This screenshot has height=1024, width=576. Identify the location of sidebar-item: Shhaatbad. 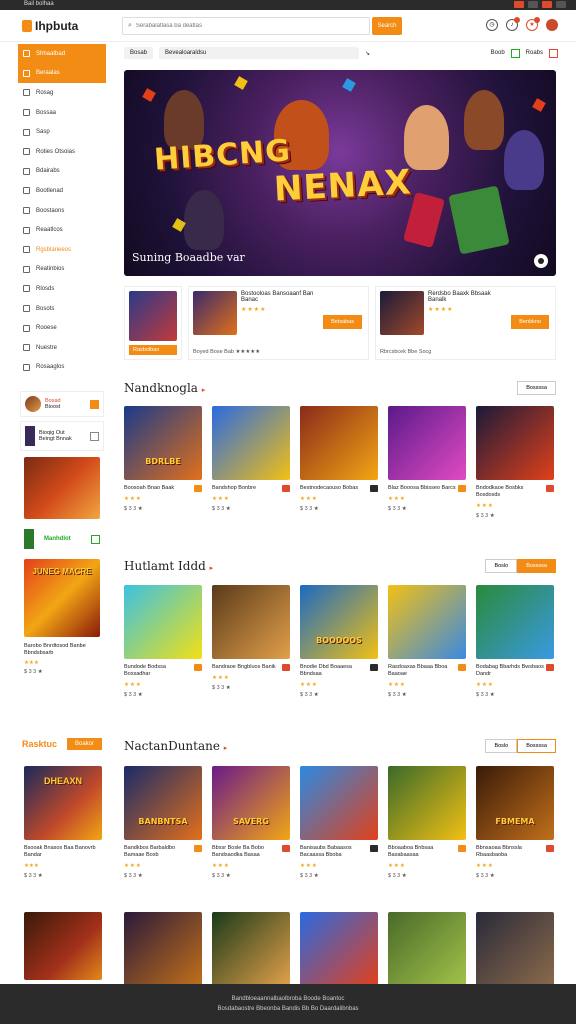
(62, 54).